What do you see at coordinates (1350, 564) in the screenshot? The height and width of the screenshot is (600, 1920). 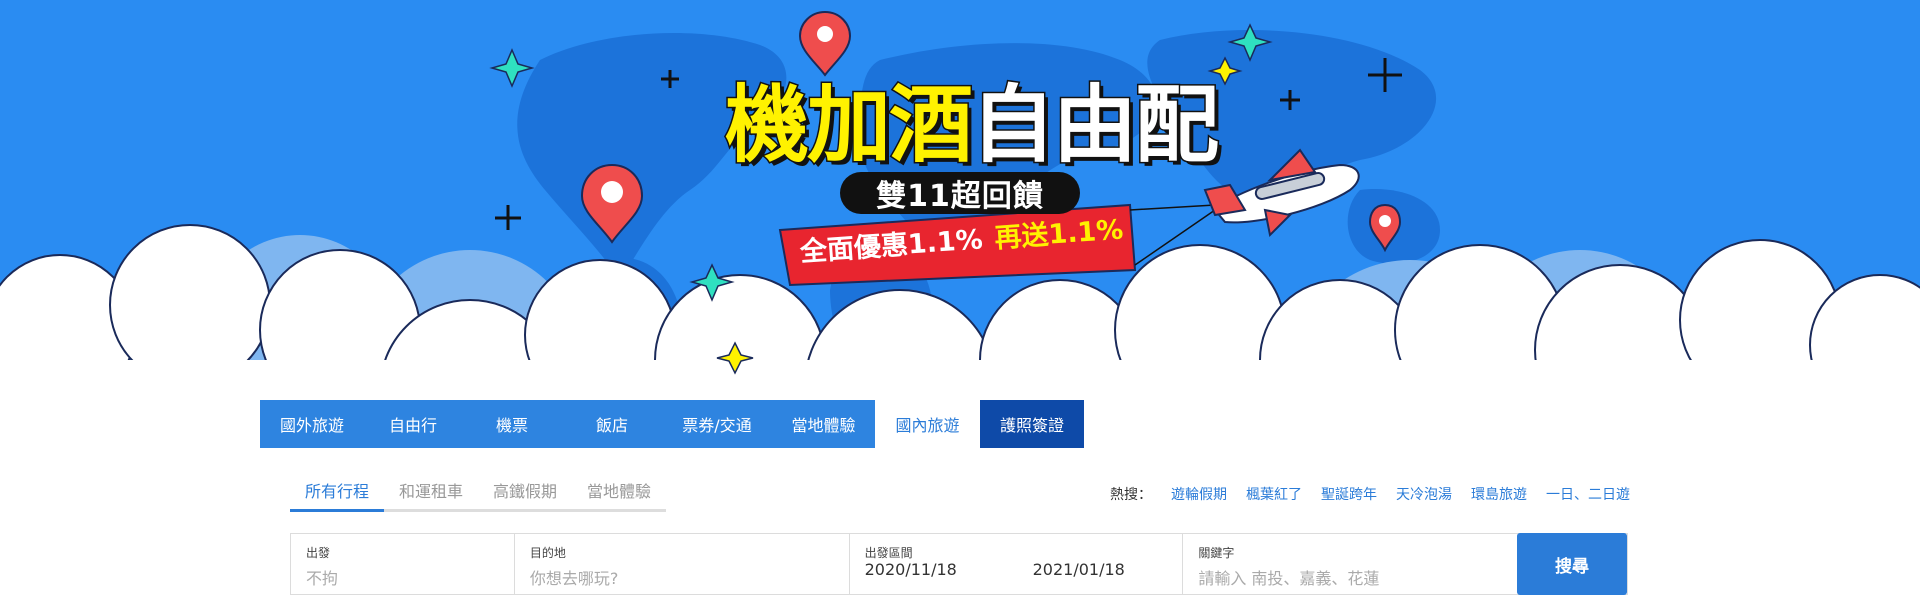 I see `keyword-field: 關鍵字 請輸入 南投、嘉義、花蓮` at bounding box center [1350, 564].